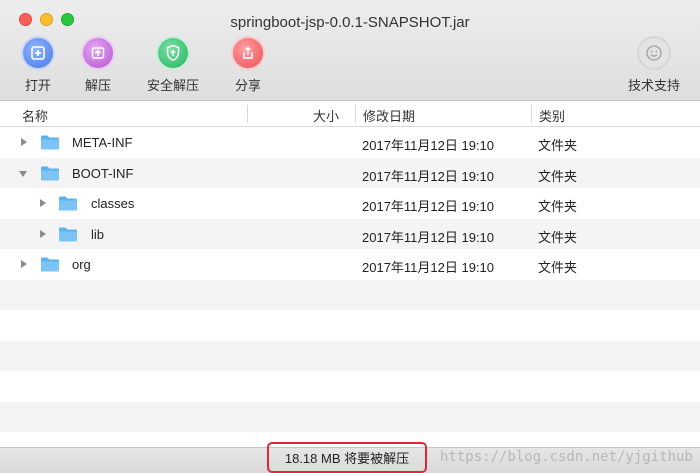  What do you see at coordinates (38, 53) in the screenshot?
I see `open-icon` at bounding box center [38, 53].